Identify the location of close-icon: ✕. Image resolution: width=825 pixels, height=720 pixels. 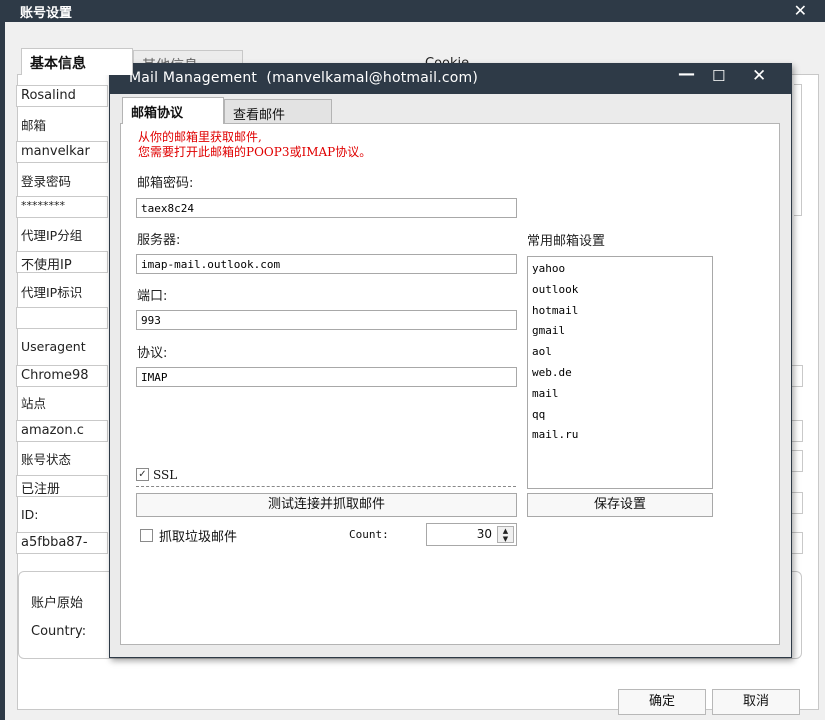
(759, 76).